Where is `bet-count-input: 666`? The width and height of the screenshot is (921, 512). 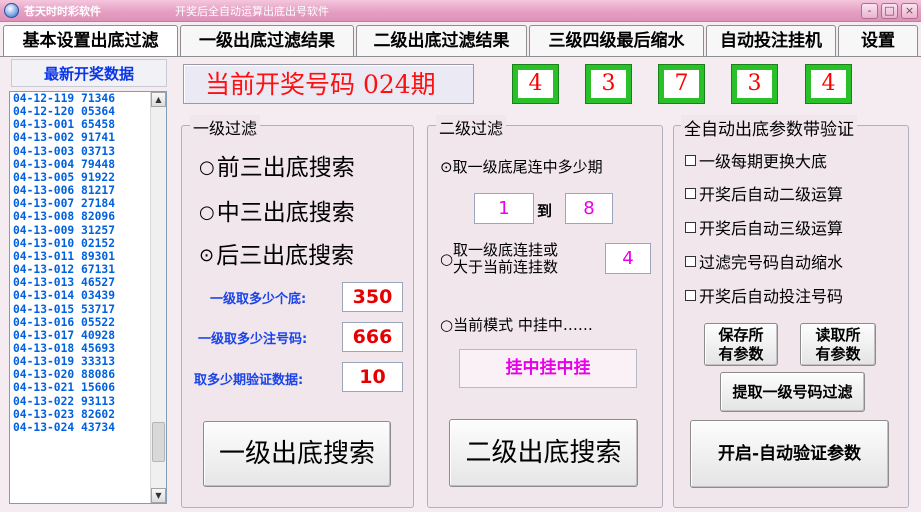 bet-count-input: 666 is located at coordinates (372, 337).